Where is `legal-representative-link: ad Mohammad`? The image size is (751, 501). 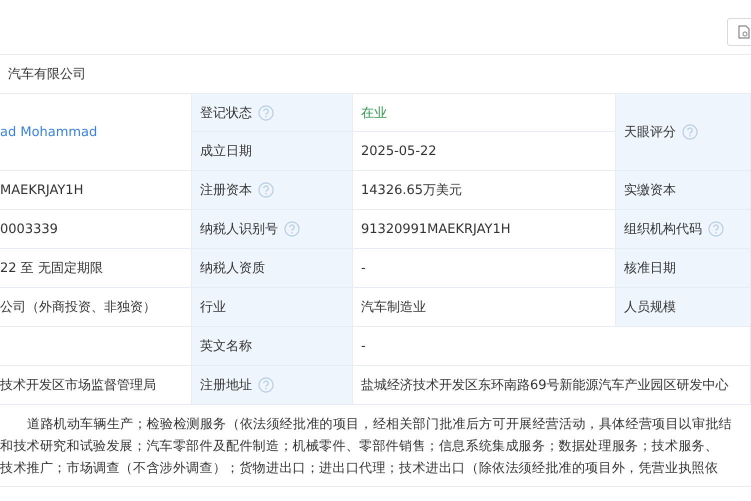 legal-representative-link: ad Mohammad is located at coordinates (49, 132).